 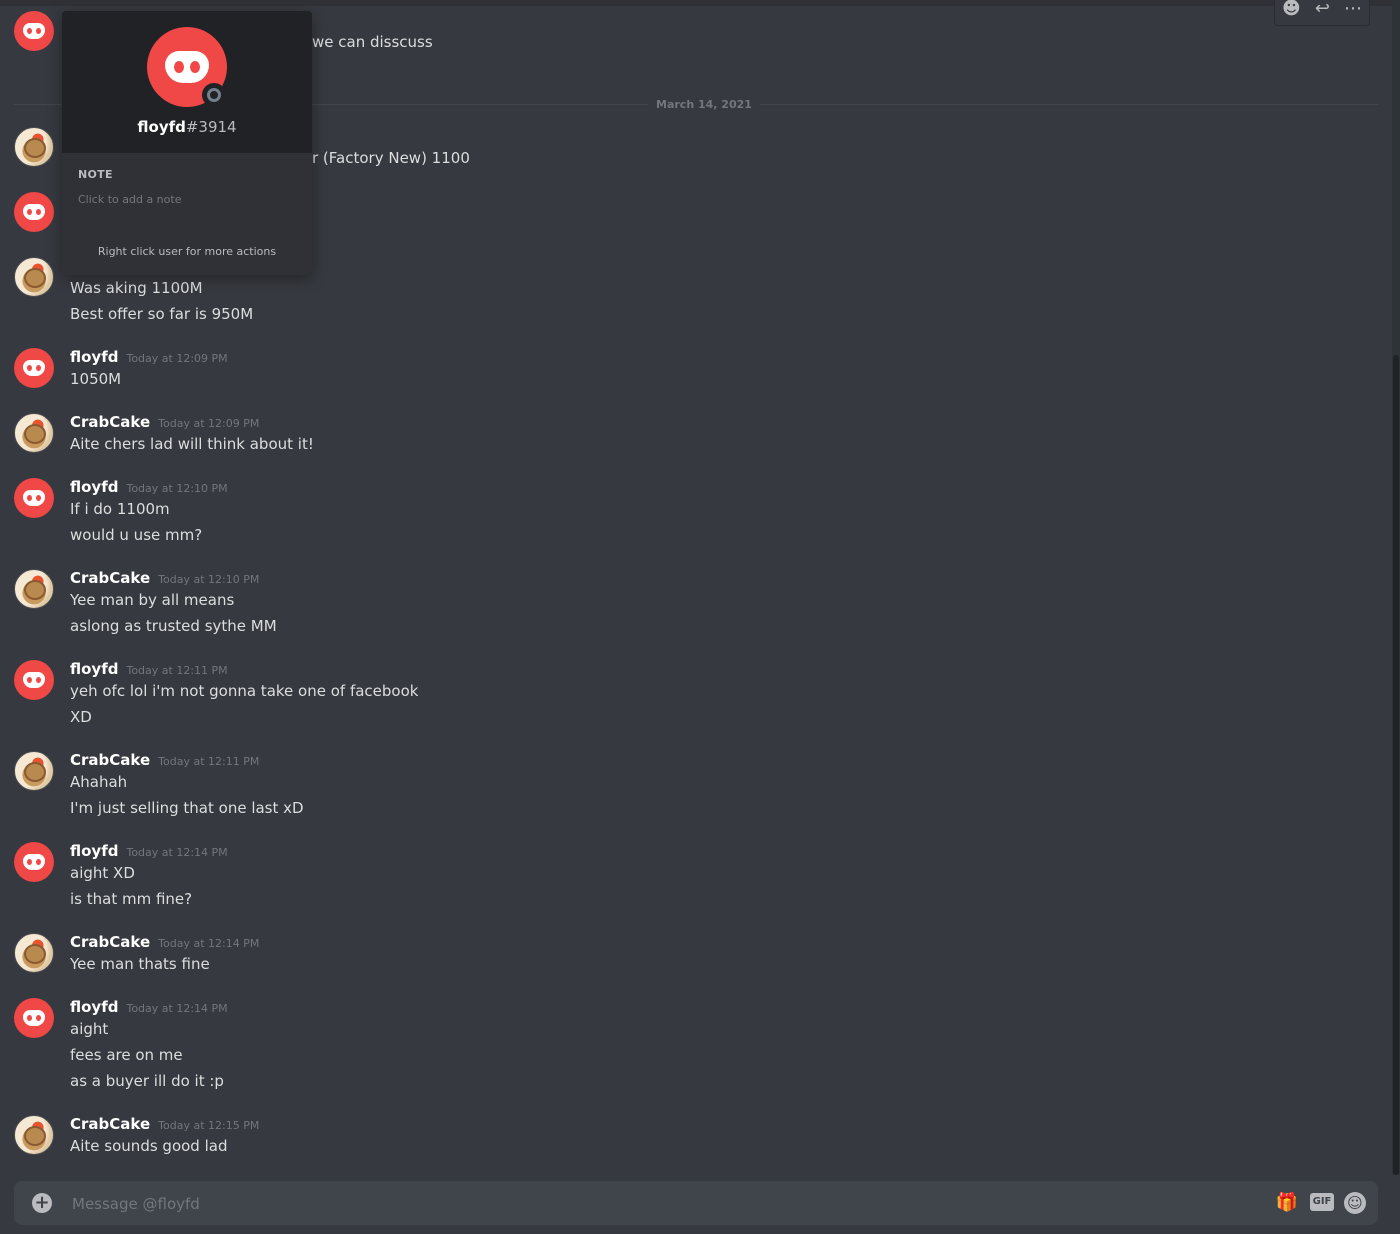 What do you see at coordinates (391, 158) in the screenshot?
I see `message-text: r (Factory New) 1100` at bounding box center [391, 158].